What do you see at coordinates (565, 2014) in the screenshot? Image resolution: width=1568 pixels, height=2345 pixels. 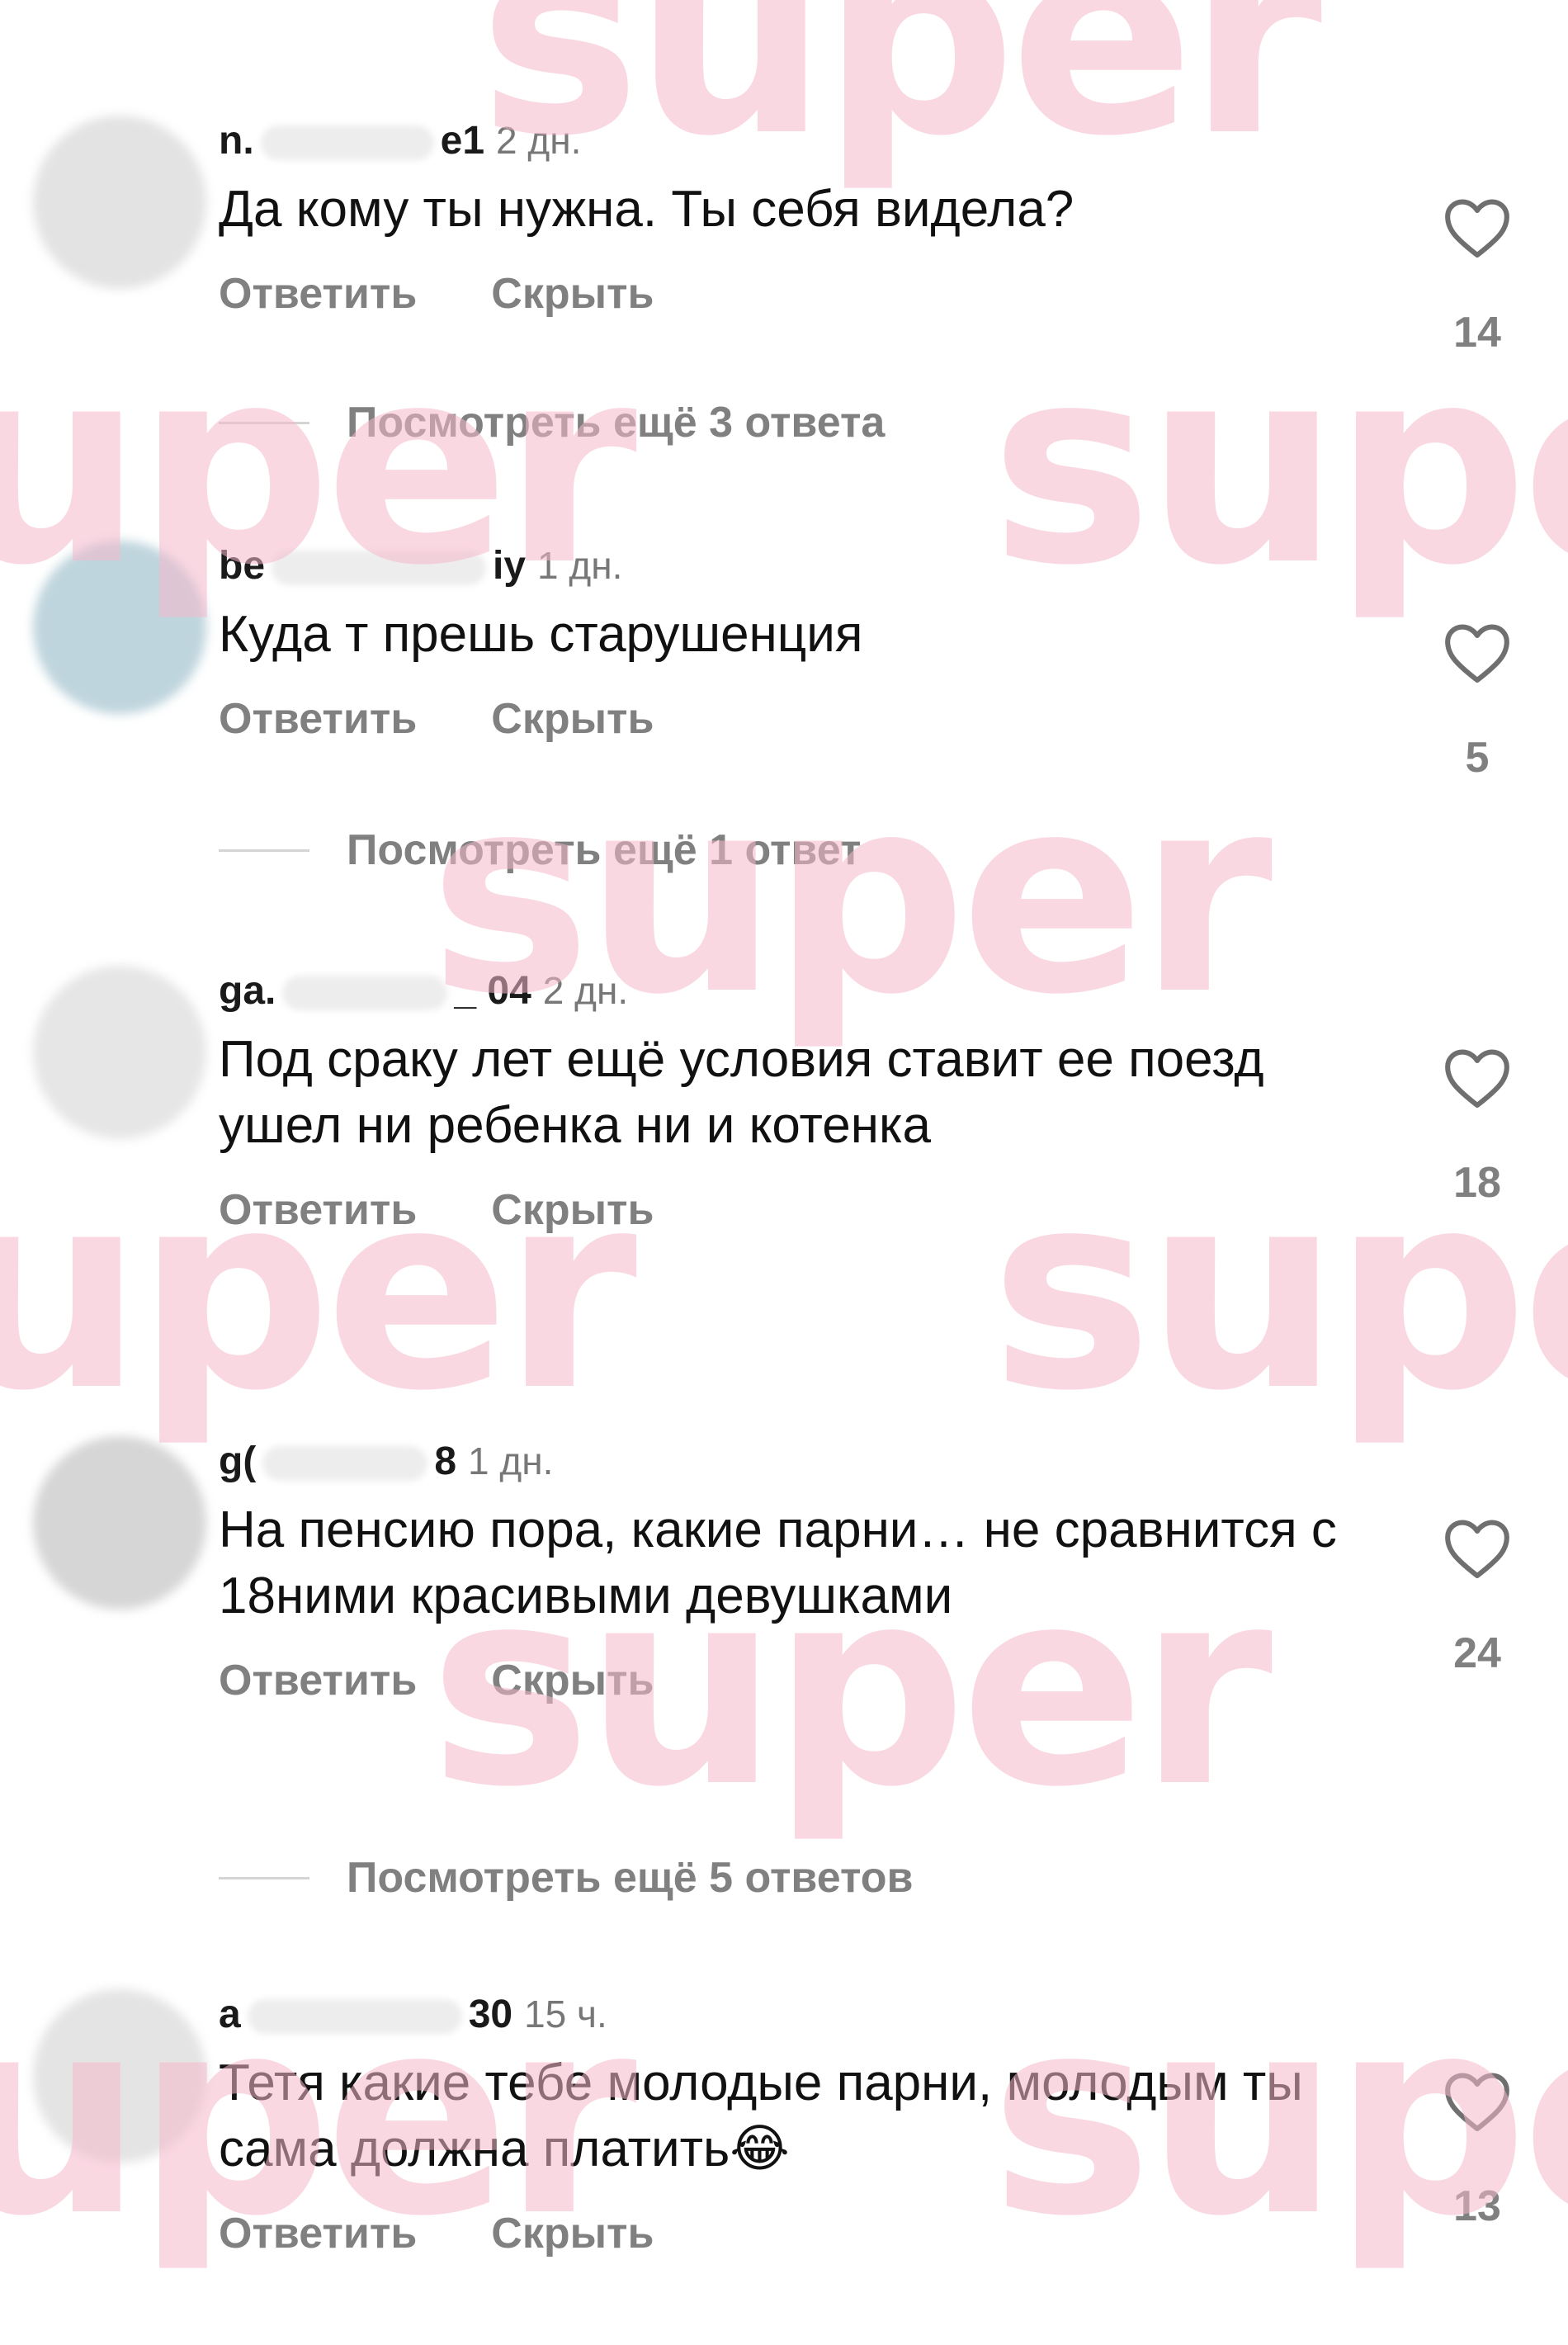 I see `comment-time: 15 ч.` at bounding box center [565, 2014].